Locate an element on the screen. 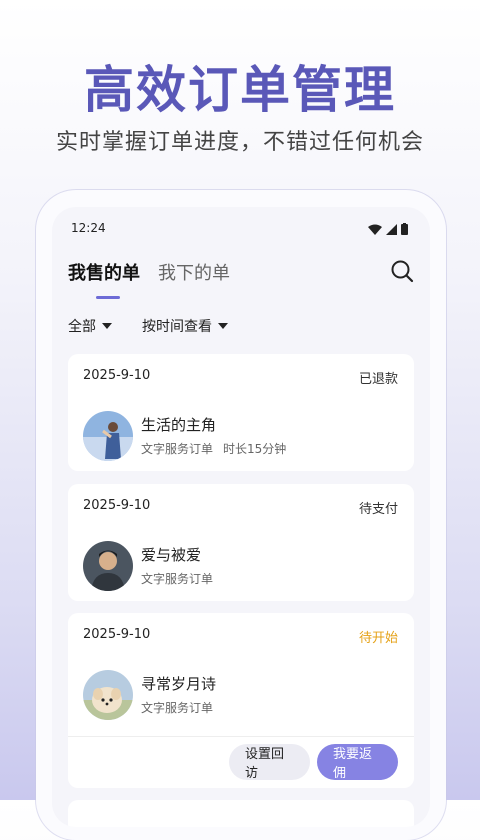  filter-bar: 全部 按时间查看 is located at coordinates (148, 326).